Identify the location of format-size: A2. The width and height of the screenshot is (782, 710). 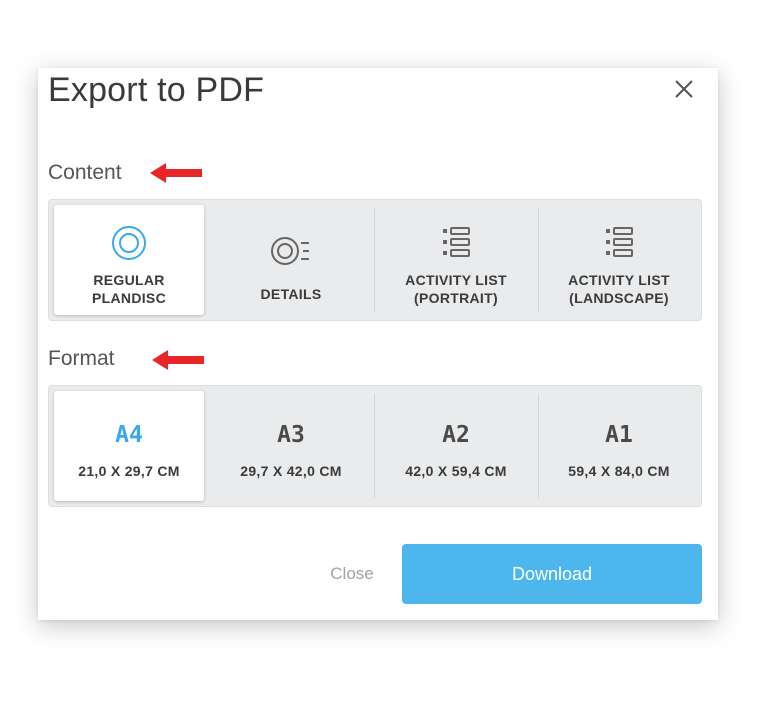
(456, 435).